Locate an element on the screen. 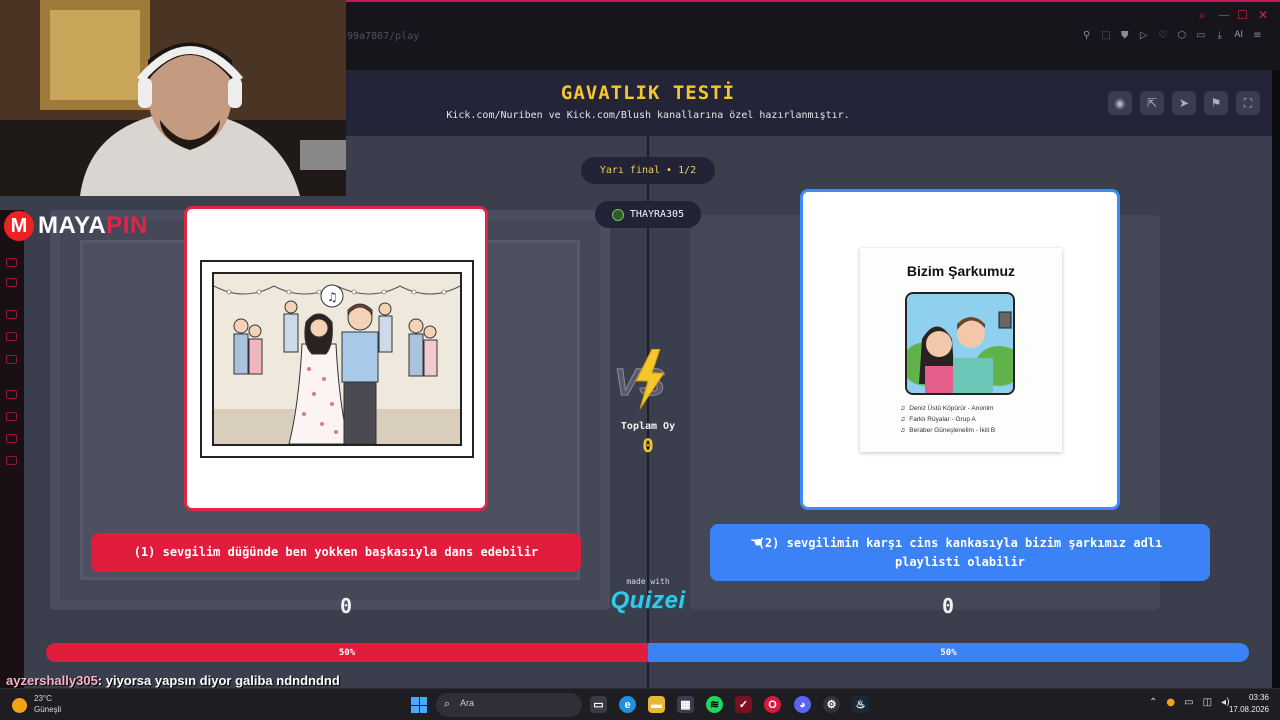 The height and width of the screenshot is (720, 1280). quizei-logo: Quizei is located at coordinates (648, 601).